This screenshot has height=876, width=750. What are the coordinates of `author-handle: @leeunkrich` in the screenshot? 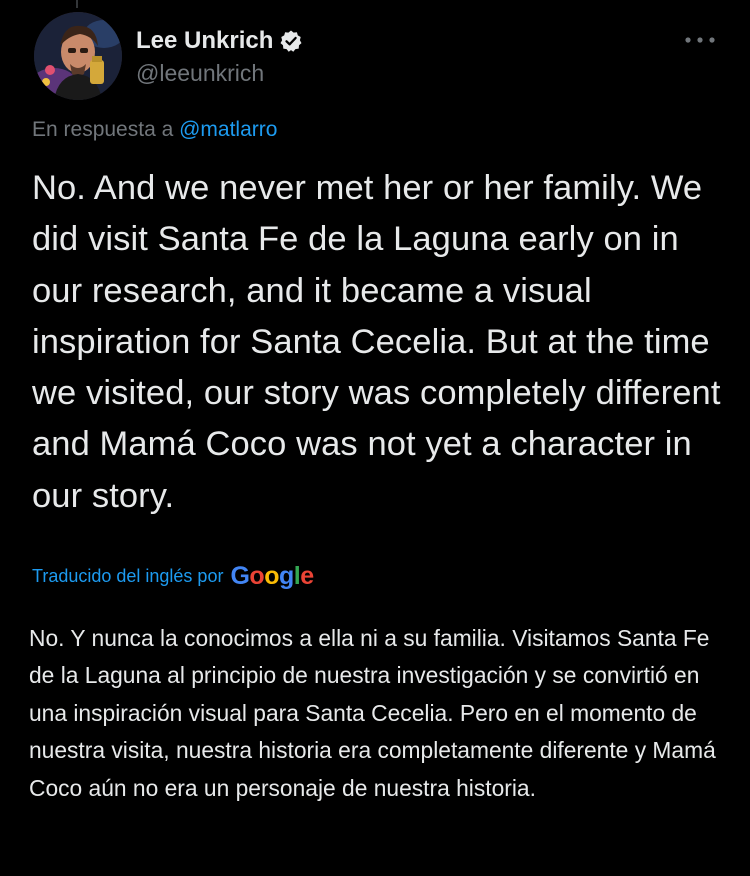 It's located at (200, 73).